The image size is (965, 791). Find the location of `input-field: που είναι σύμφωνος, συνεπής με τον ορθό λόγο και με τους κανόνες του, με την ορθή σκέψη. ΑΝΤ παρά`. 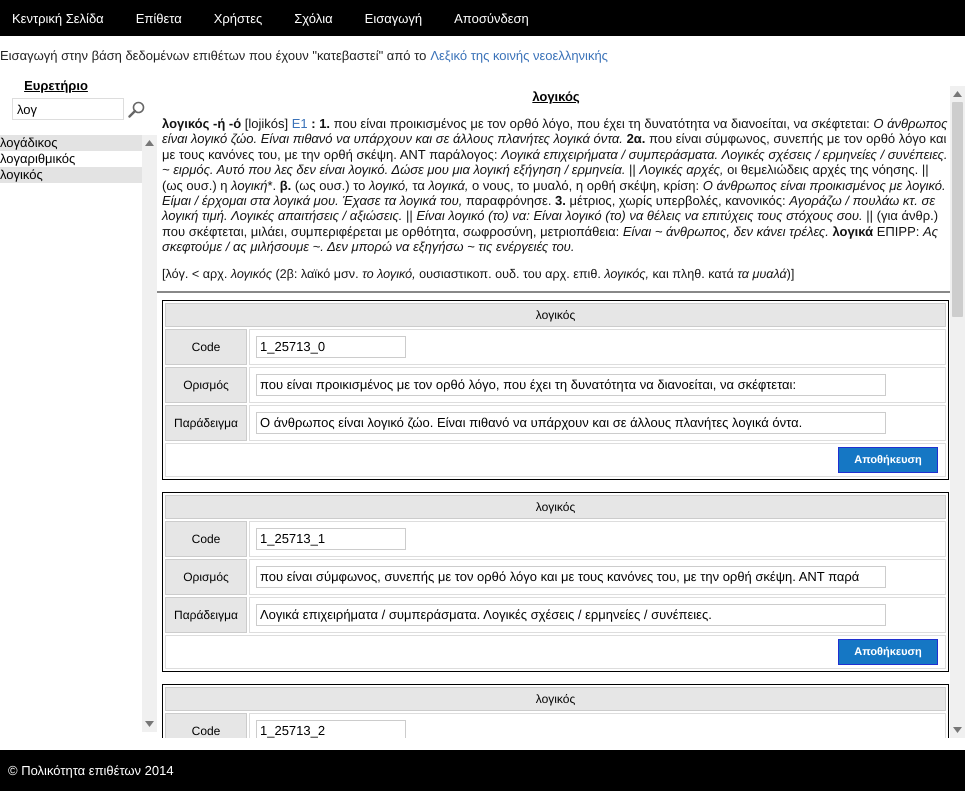

input-field: που είναι σύμφωνος, συνεπής με τον ορθό λόγο και με τους κανόνες του, με την ορθή σκέψη. ΑΝΤ παρά is located at coordinates (571, 577).